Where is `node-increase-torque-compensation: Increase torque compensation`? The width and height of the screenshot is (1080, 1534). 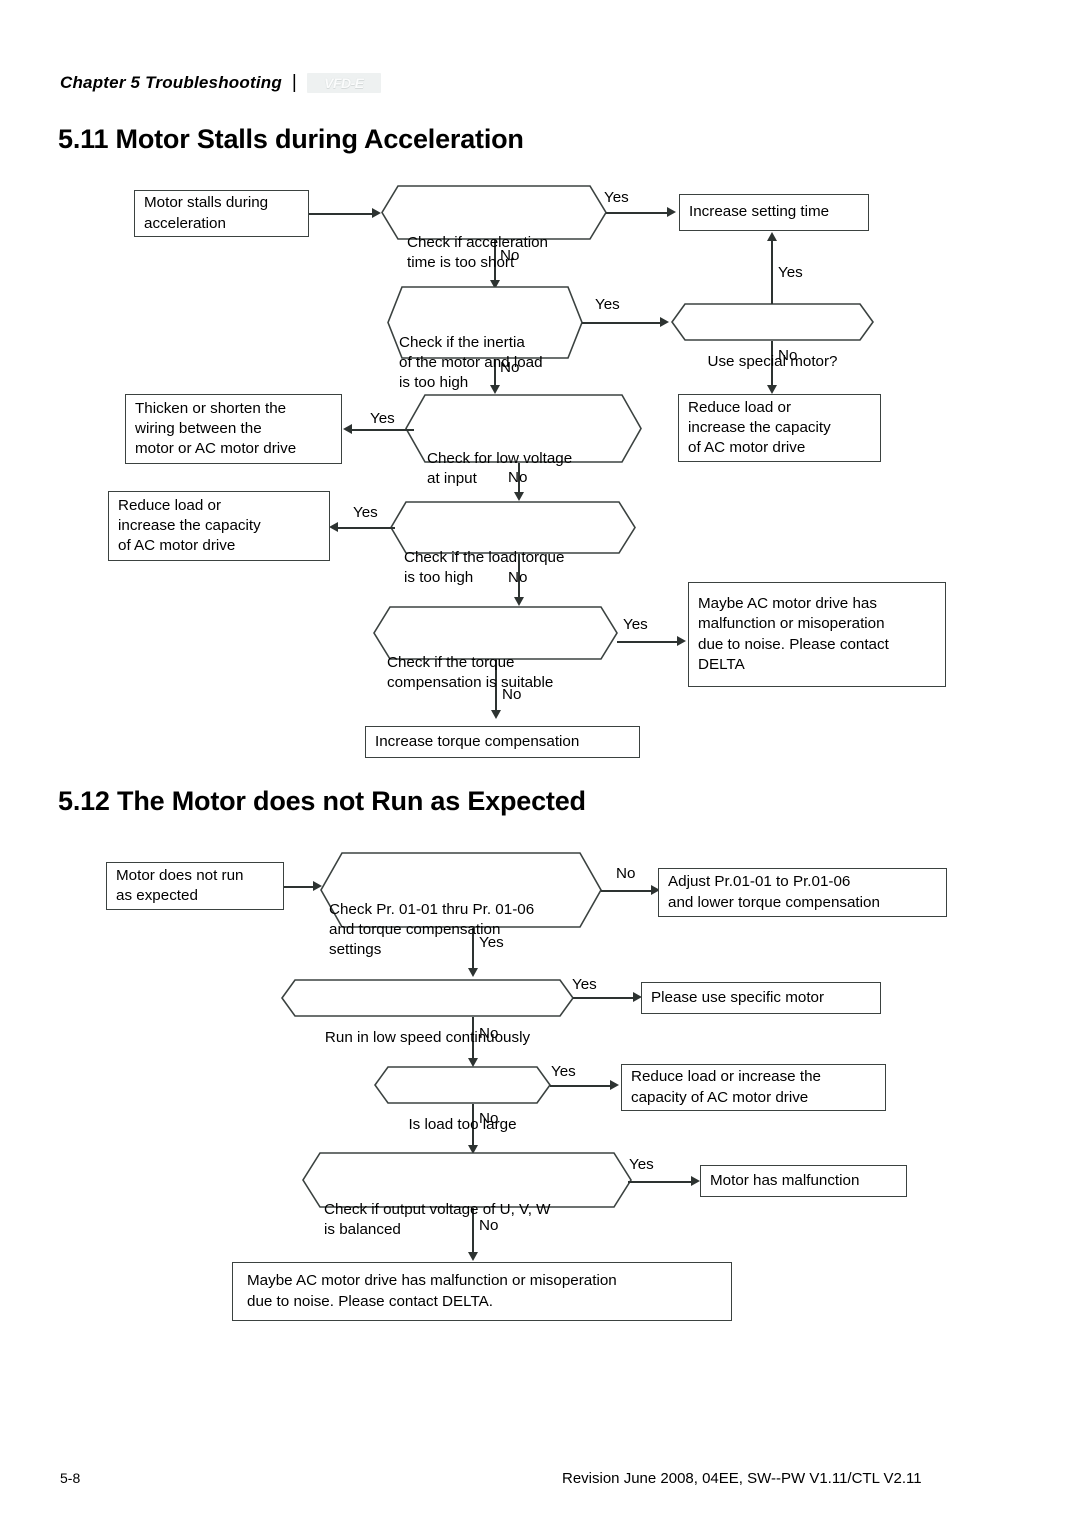 node-increase-torque-compensation: Increase torque compensation is located at coordinates (502, 742).